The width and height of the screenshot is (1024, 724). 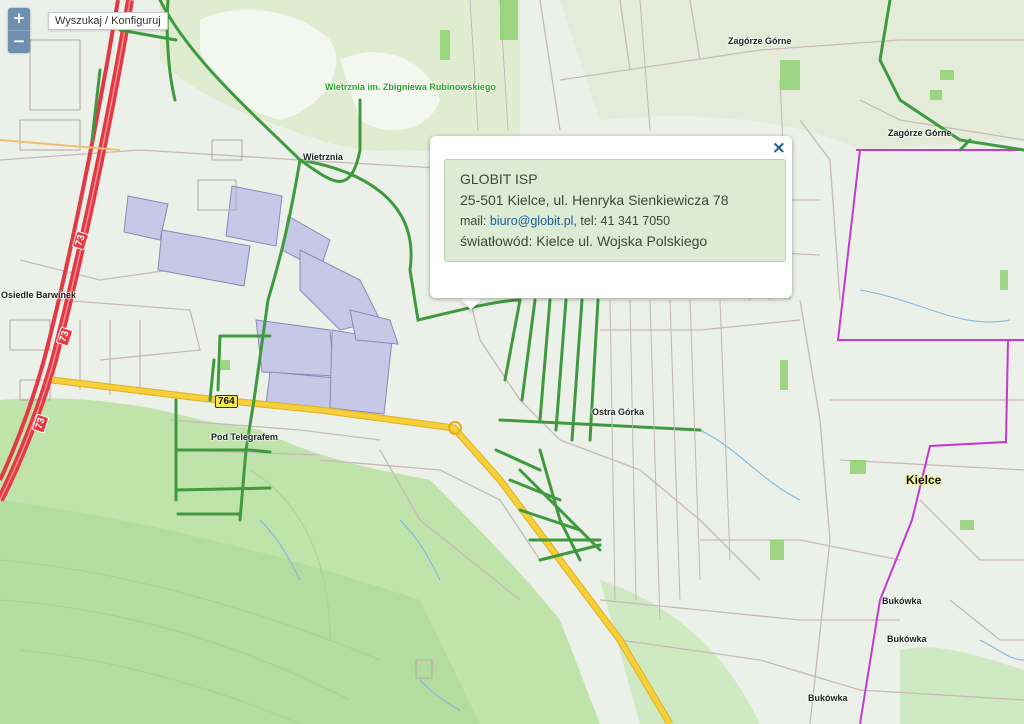 I want to click on zoom-out-button: −, so click(x=19, y=41).